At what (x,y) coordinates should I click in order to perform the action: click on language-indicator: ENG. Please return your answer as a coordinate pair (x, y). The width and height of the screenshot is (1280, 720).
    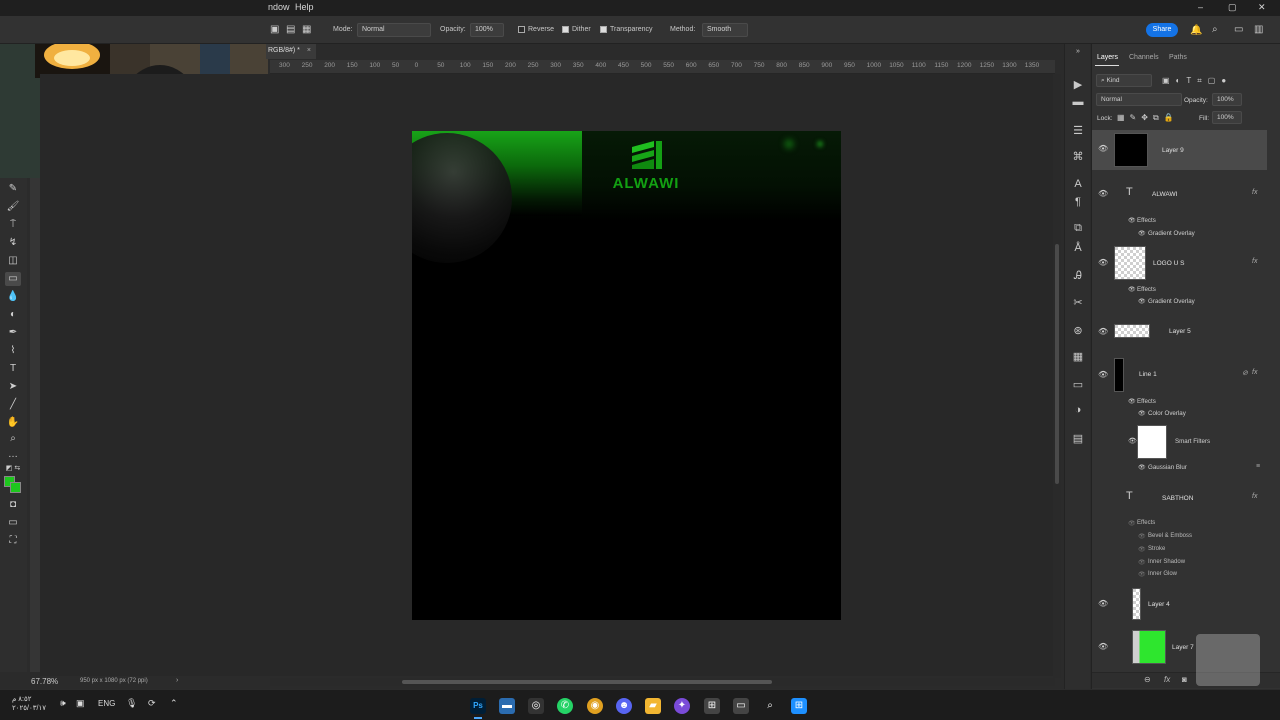
    Looking at the image, I should click on (106, 703).